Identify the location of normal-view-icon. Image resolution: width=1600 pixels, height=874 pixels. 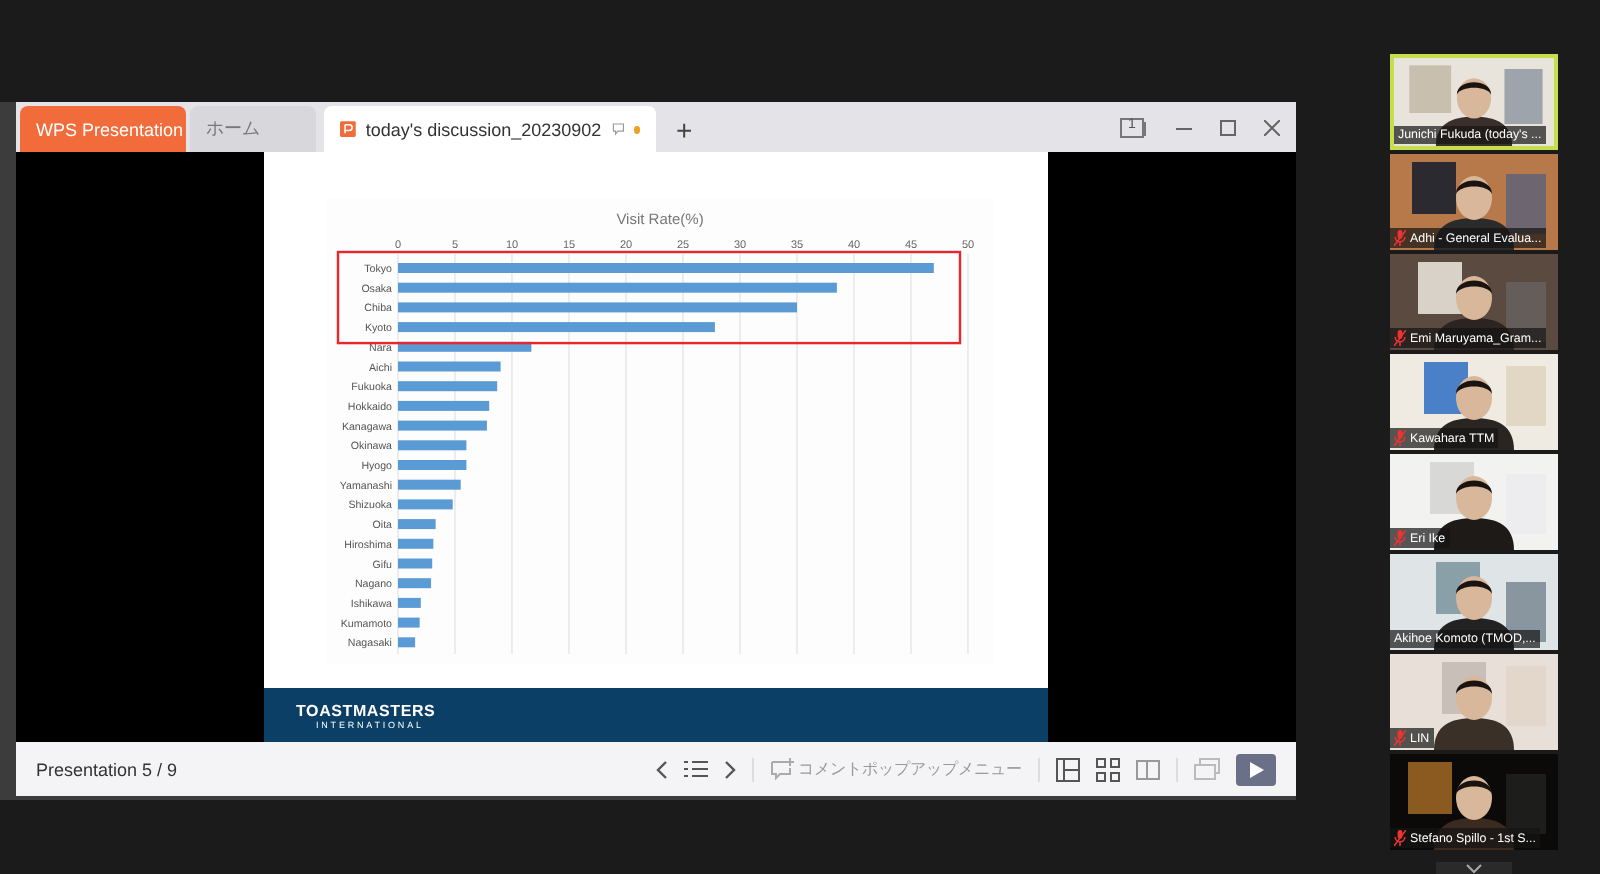
(1068, 769).